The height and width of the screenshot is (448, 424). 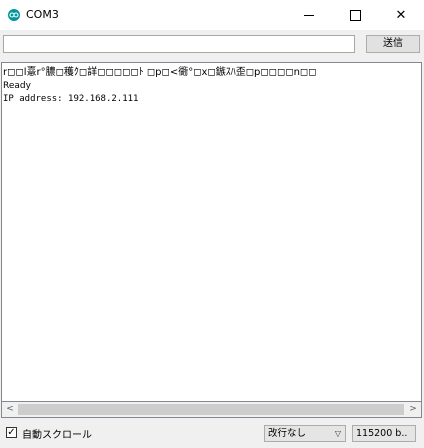 What do you see at coordinates (14, 15) in the screenshot?
I see `arduino-icon` at bounding box center [14, 15].